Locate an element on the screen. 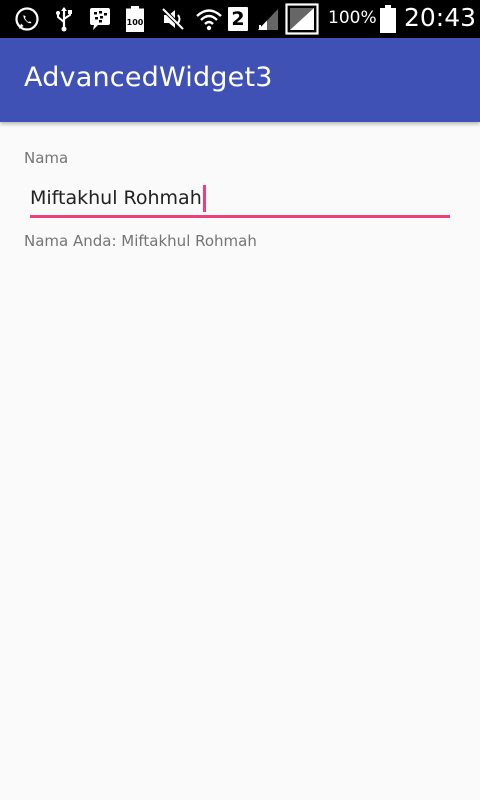 Image resolution: width=480 pixels, height=800 pixels. text-cursor is located at coordinates (204, 198).